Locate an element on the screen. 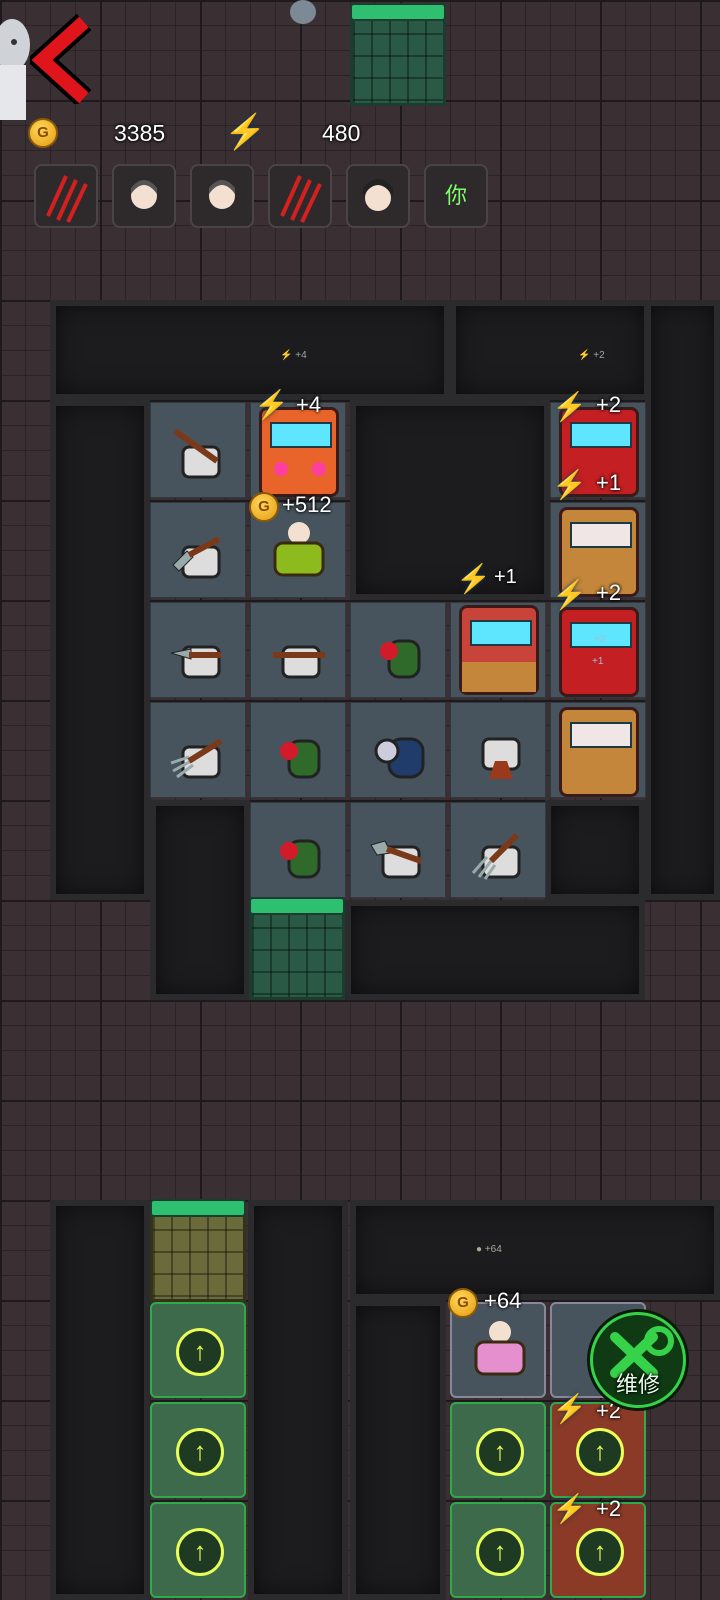 The height and width of the screenshot is (1600, 720). tile-dryer is located at coordinates (398, 750).